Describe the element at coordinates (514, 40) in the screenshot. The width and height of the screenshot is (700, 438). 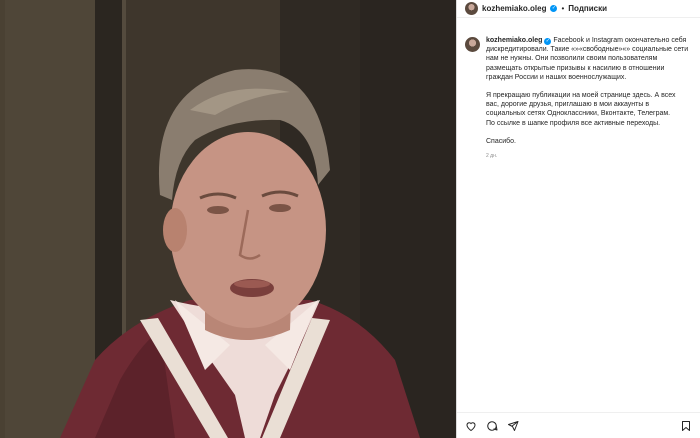
I see `caption-username-link: kozhemiako.oleg` at that location.